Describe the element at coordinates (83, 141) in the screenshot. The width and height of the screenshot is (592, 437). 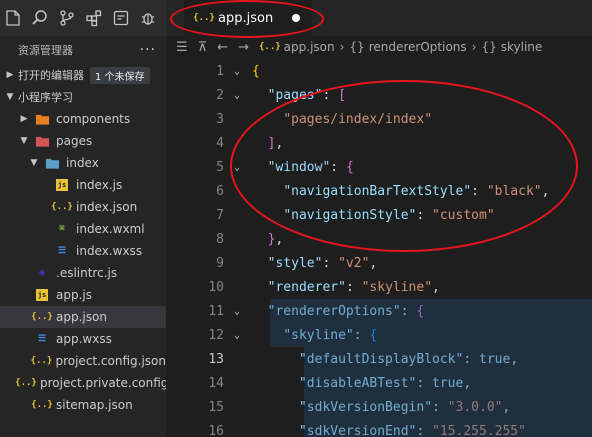
I see `tree-item-pages: ▼ pages` at that location.